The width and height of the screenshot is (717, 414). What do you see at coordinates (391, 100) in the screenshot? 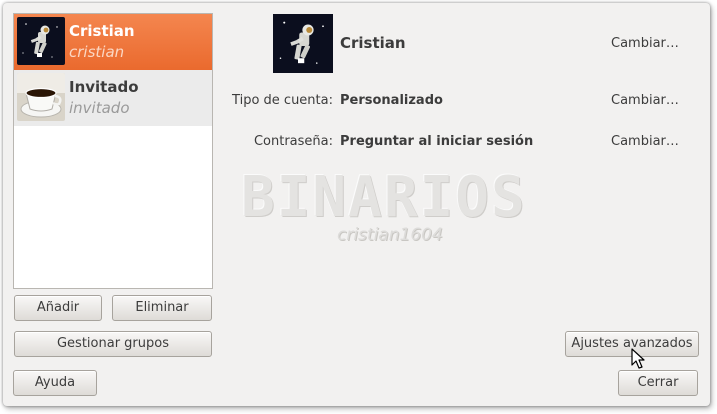
I see `account-type-value: Personalizado` at bounding box center [391, 100].